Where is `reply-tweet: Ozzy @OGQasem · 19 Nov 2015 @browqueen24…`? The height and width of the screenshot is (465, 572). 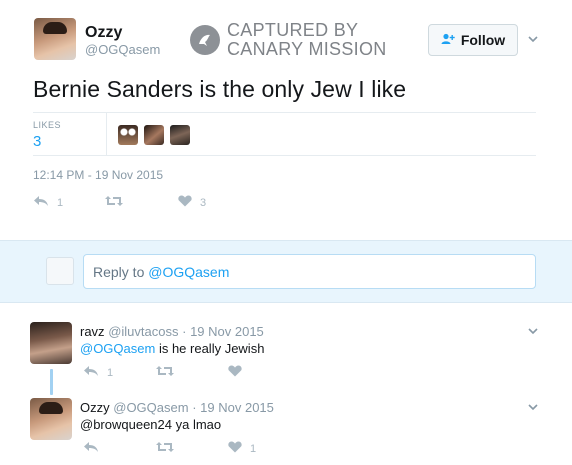 reply-tweet: Ozzy @OGQasem · 19 Nov 2015 @browqueen24… is located at coordinates (286, 431).